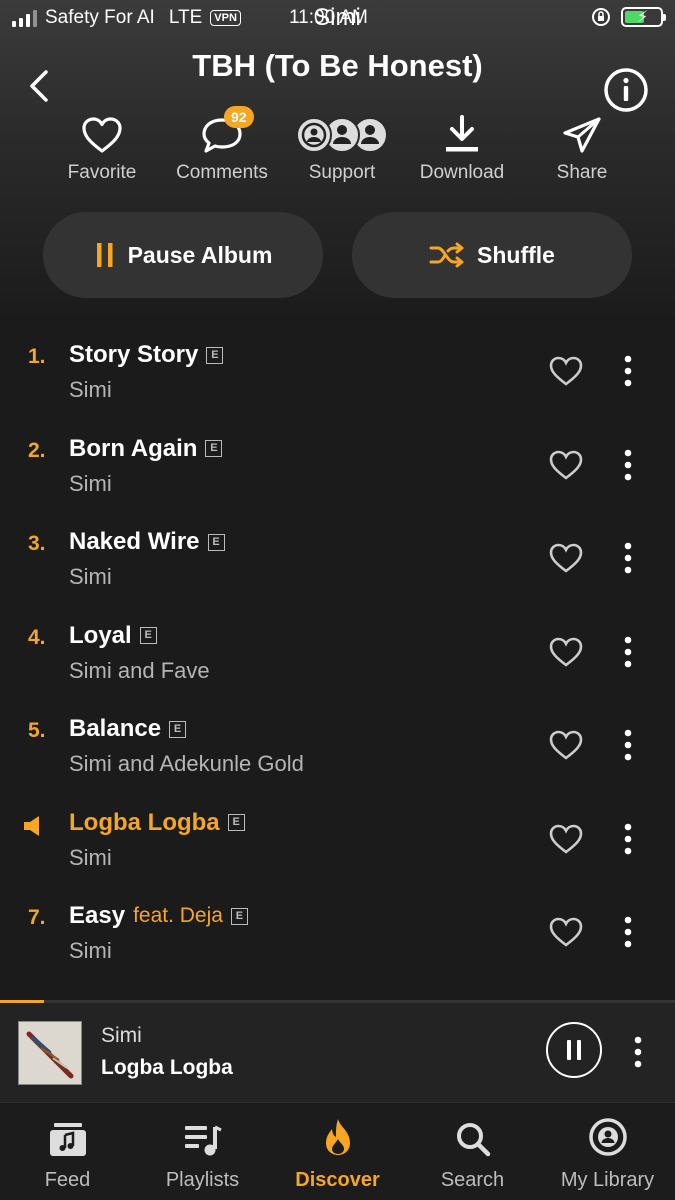  I want to click on tab-search: Search, so click(472, 1147).